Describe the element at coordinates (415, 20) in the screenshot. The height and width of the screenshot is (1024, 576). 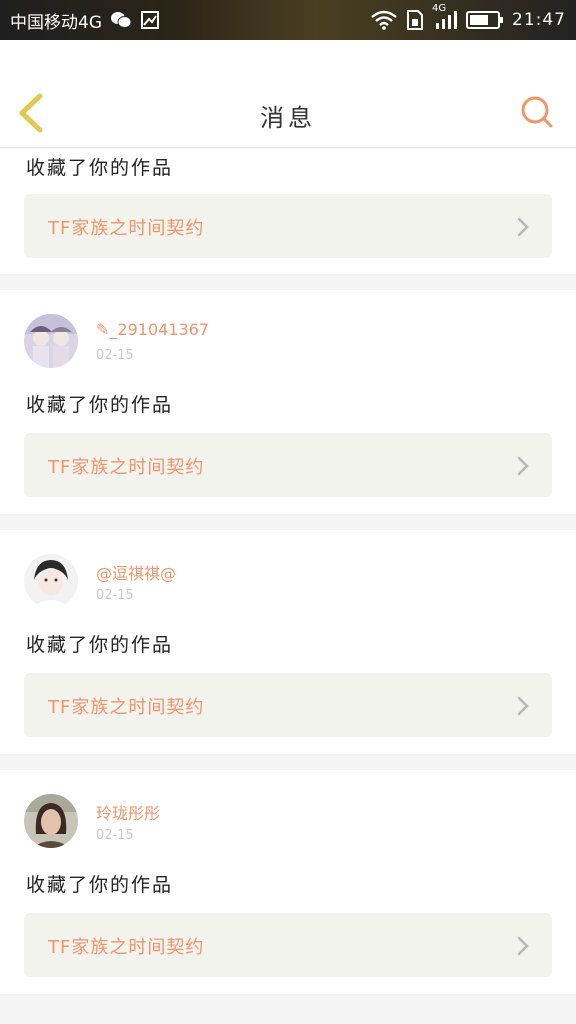
I see `sim-icon` at that location.